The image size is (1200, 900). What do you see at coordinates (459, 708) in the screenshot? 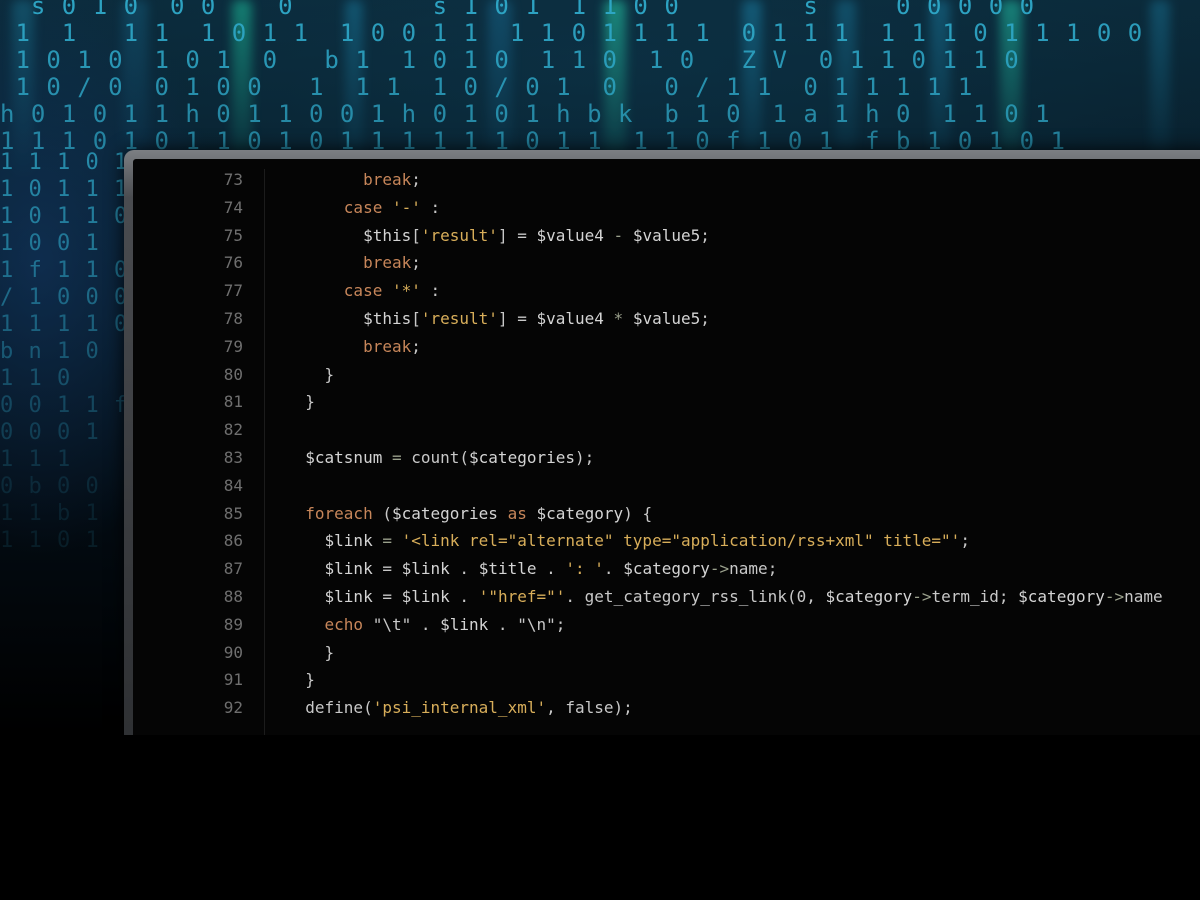
I see `string-token: 'psi_internal_xml'` at bounding box center [459, 708].